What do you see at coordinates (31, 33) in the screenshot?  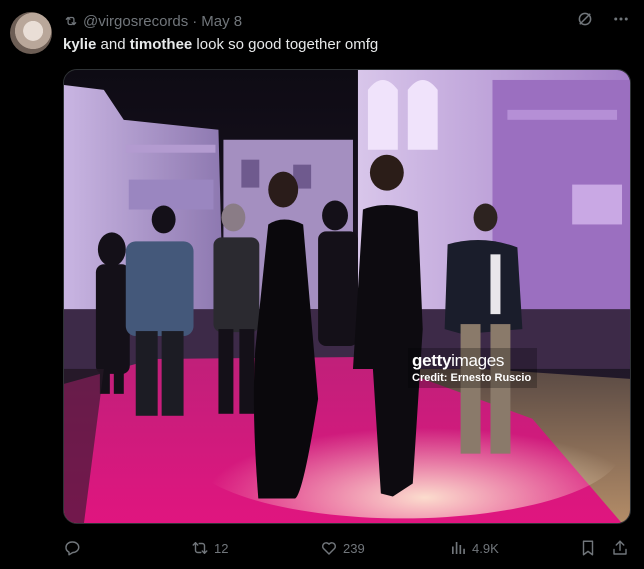 I see `avatar` at bounding box center [31, 33].